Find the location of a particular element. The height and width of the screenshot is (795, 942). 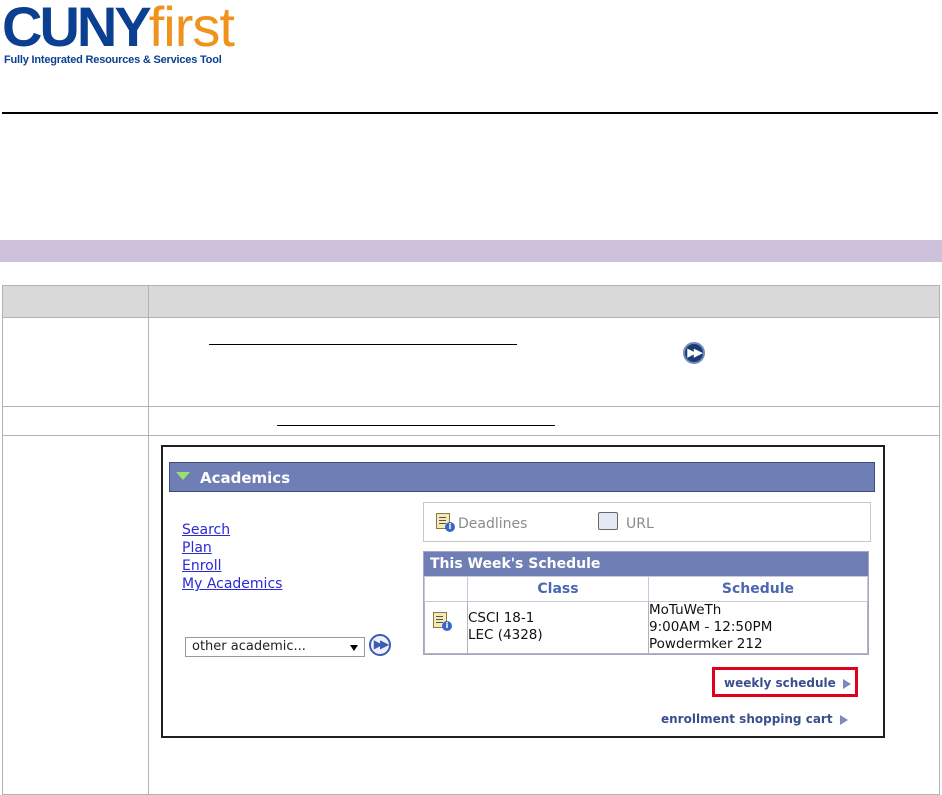

academics-header-bar: Academics is located at coordinates (522, 477).